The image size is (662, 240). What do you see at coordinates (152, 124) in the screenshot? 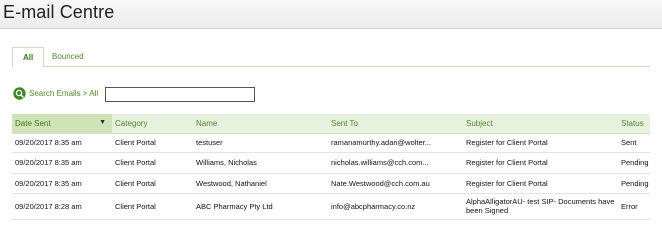
I see `column-header-category: Category` at bounding box center [152, 124].